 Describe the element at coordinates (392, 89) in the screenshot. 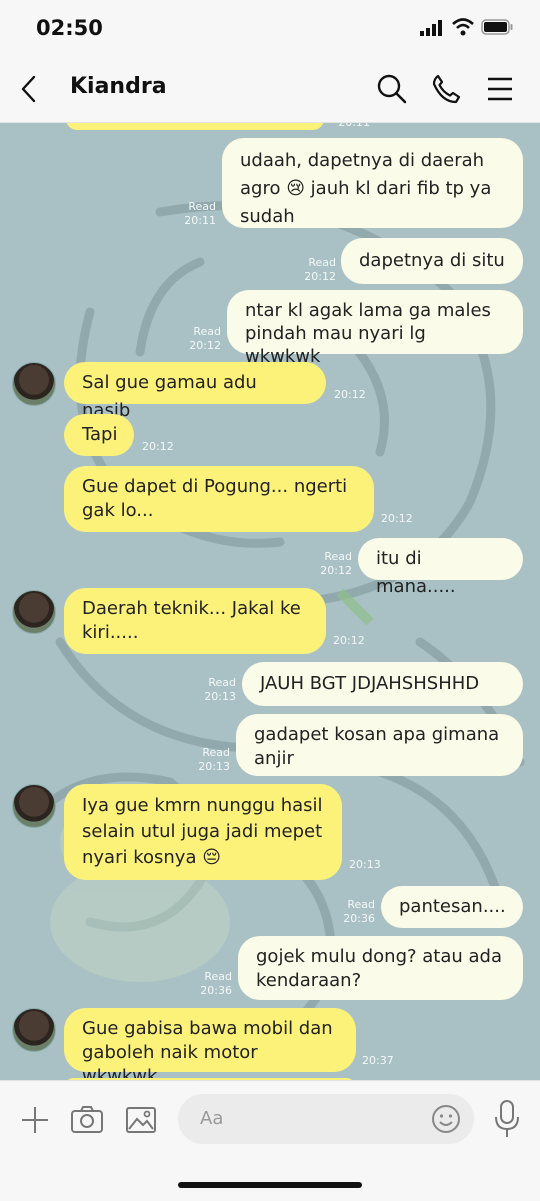

I see `search-icon` at that location.